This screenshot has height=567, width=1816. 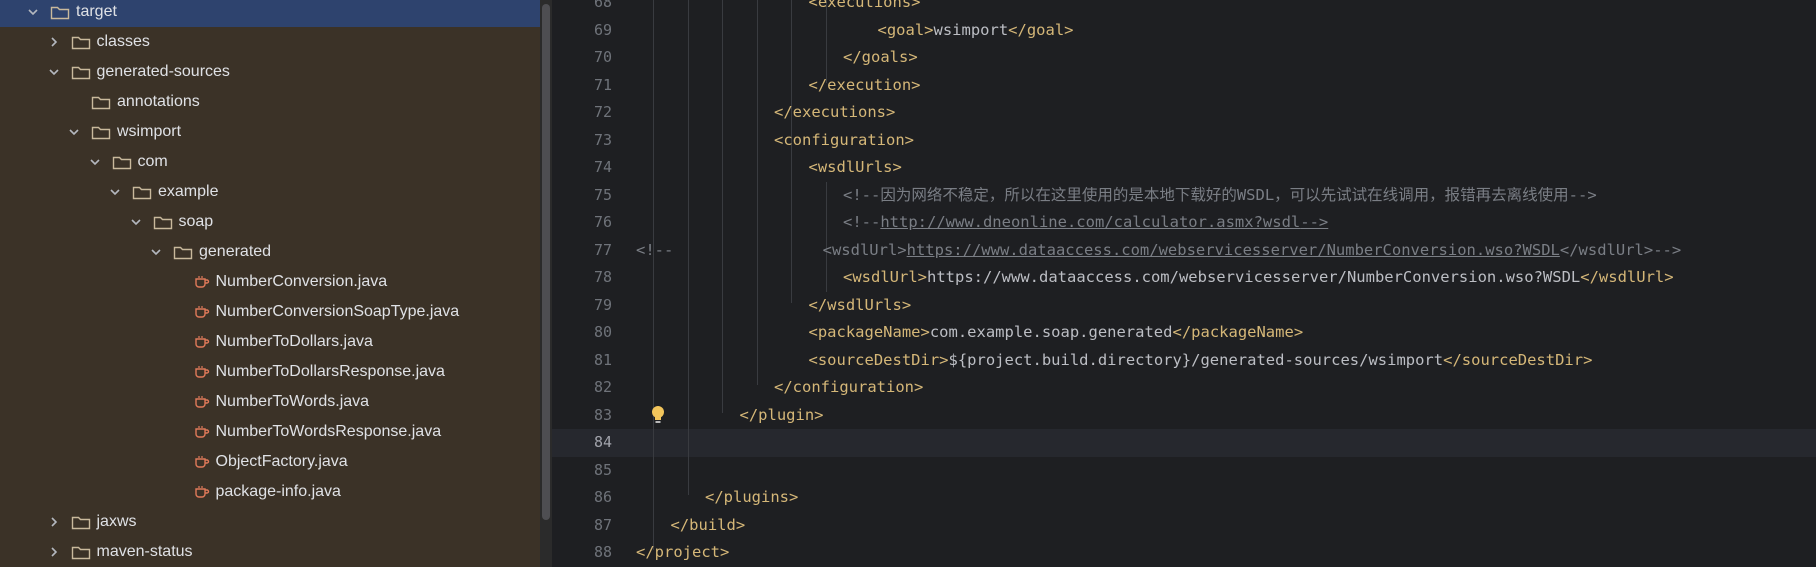 I want to click on line-number: 72, so click(x=602, y=112).